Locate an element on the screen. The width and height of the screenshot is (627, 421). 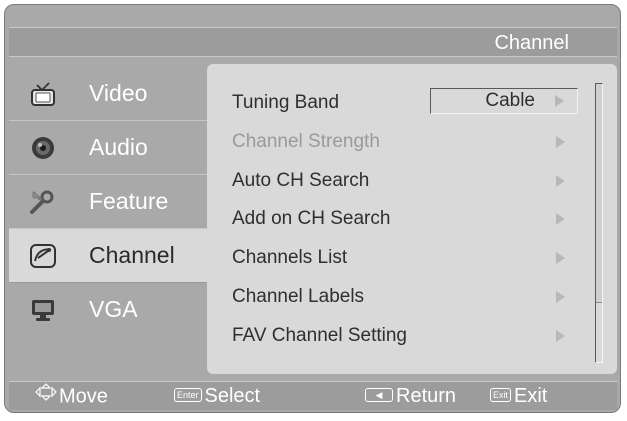
setting-label: FAV Channel Setting is located at coordinates (319, 335).